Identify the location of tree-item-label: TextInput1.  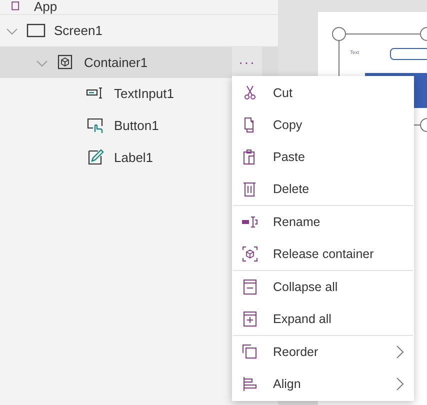
(144, 94).